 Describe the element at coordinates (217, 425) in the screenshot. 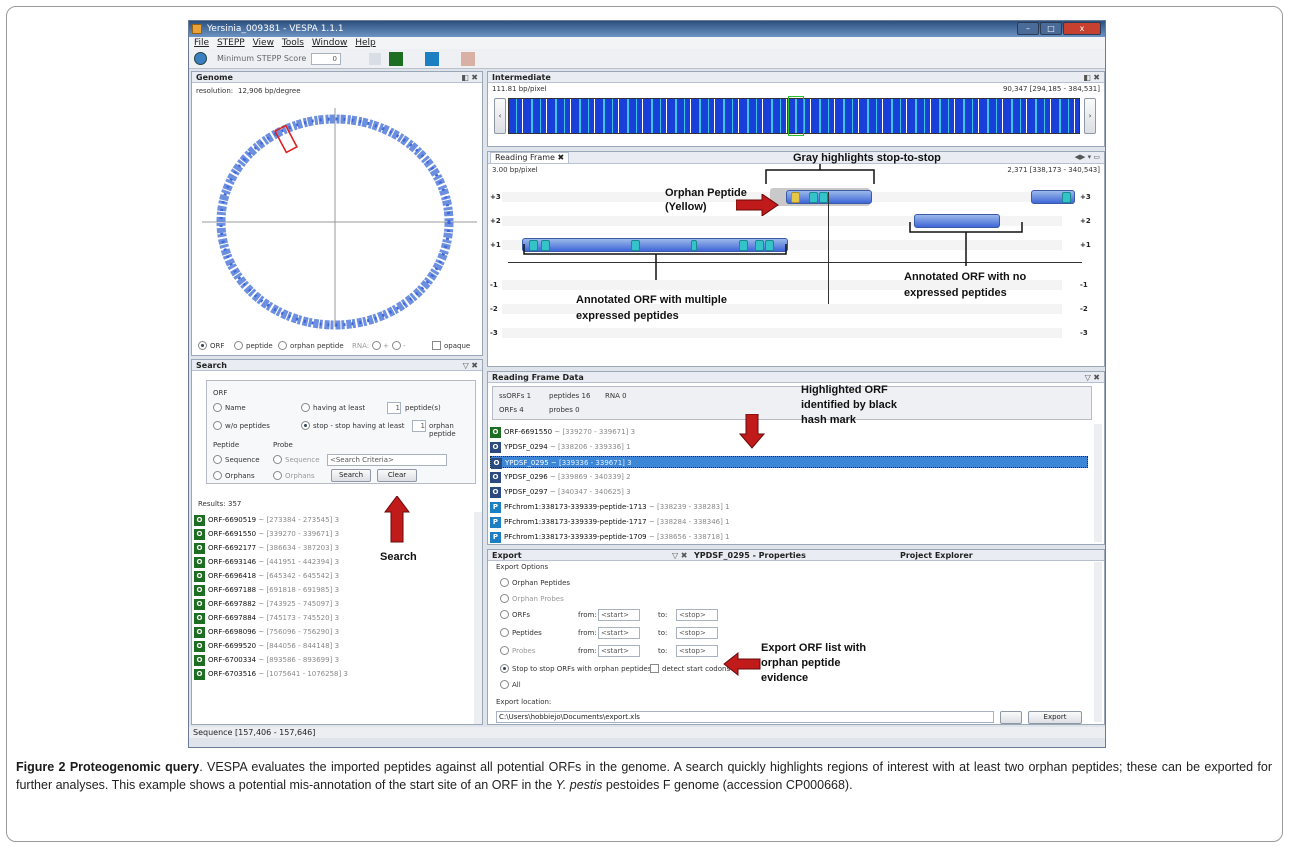

I see `radio-wo-peptides` at that location.